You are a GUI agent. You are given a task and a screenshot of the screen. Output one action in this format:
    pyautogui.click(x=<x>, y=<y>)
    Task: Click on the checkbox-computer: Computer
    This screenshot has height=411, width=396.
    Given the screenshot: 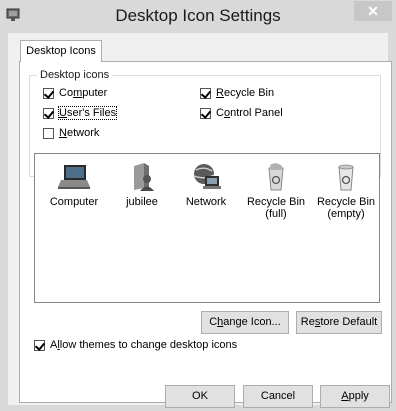 What is the action you would take?
    pyautogui.click(x=75, y=93)
    